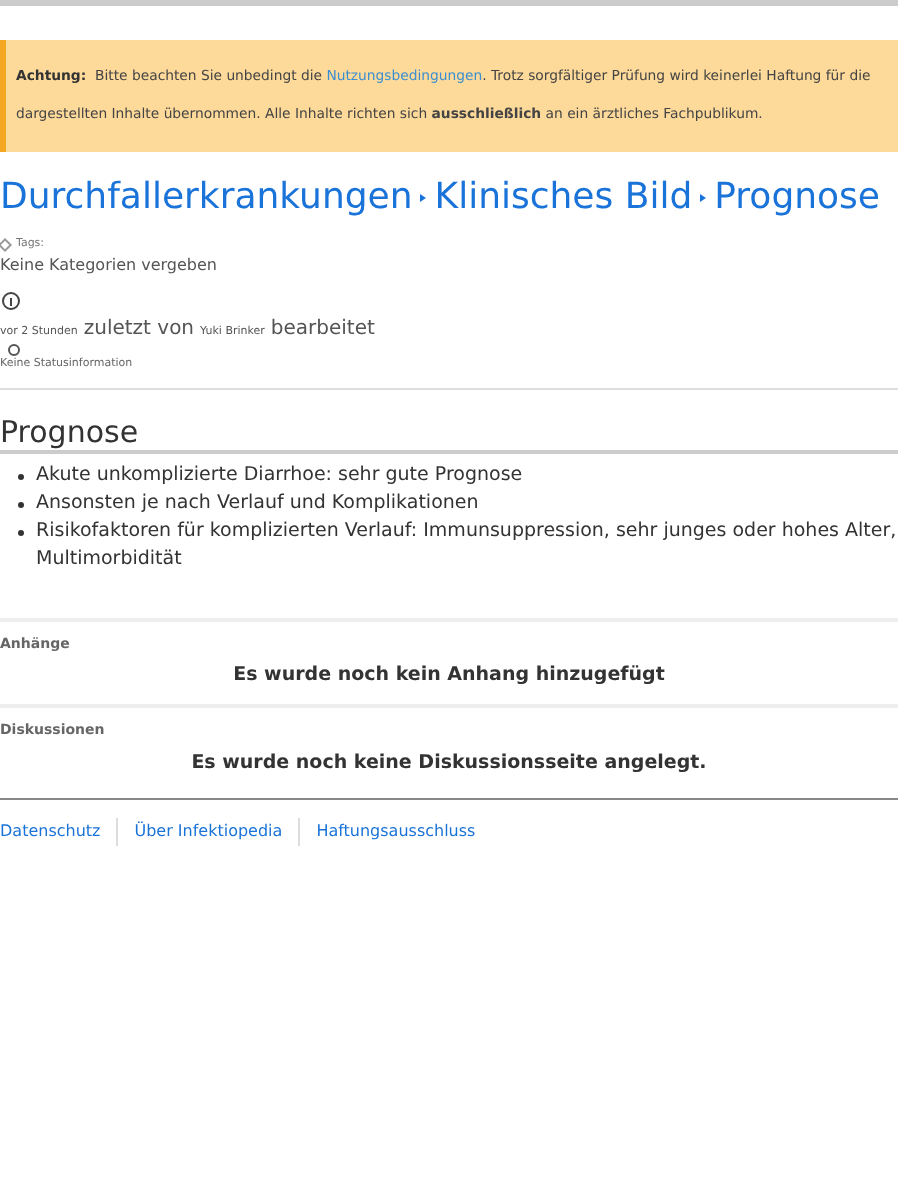  What do you see at coordinates (70, 431) in the screenshot?
I see `section-heading: Prognose` at bounding box center [70, 431].